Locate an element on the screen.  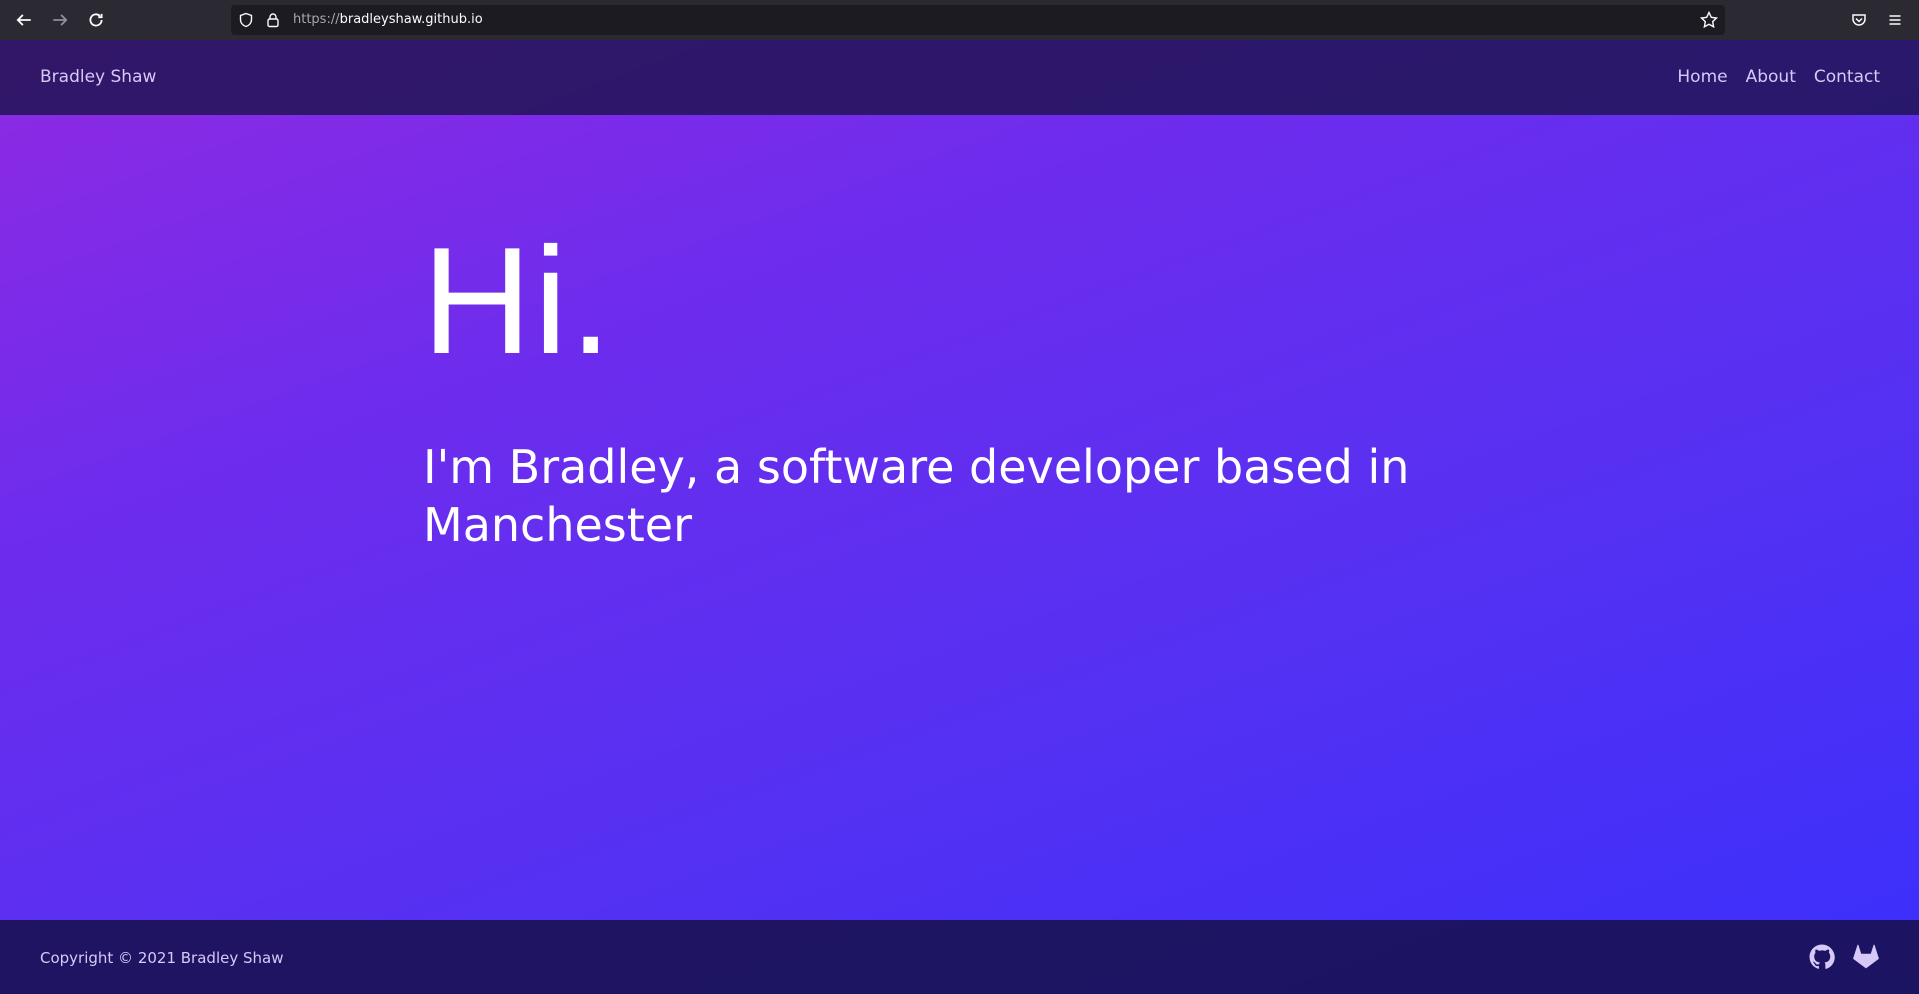
pocket-icon is located at coordinates (1859, 20).